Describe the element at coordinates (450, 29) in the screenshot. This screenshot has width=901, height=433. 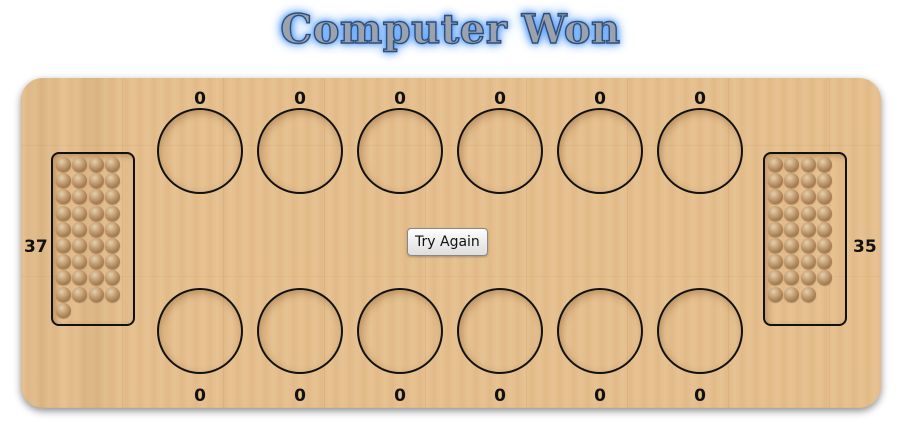
I see `game-title: Computer Won` at that location.